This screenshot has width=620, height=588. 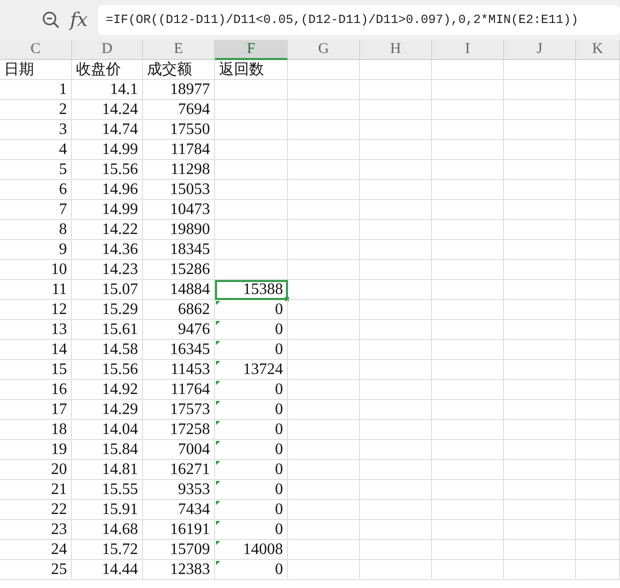 What do you see at coordinates (324, 50) in the screenshot?
I see `column-header: G` at bounding box center [324, 50].